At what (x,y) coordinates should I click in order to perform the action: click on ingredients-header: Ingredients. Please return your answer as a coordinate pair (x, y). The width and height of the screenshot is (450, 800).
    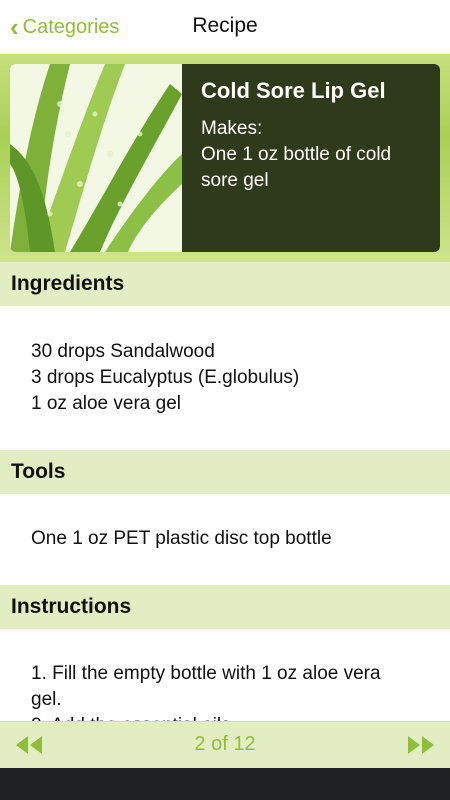
    Looking at the image, I should click on (225, 284).